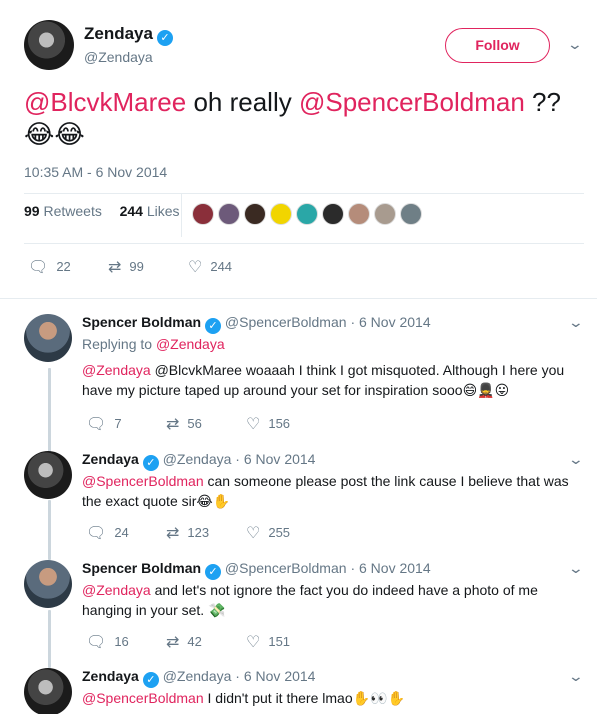  Describe the element at coordinates (194, 641) in the screenshot. I see `retweet-count: 42` at that location.